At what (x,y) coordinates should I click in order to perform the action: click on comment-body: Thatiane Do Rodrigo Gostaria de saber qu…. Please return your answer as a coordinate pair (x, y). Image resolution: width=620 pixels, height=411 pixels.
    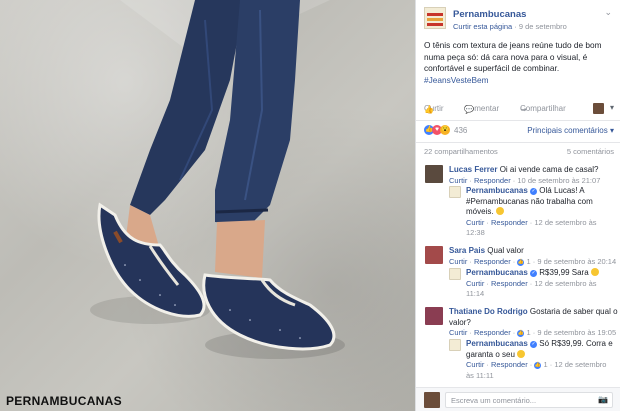
    Looking at the image, I should click on (533, 323).